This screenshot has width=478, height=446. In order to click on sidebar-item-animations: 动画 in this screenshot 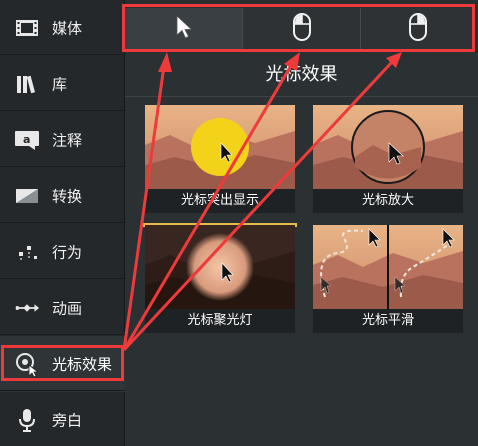, I will do `click(62, 308)`.